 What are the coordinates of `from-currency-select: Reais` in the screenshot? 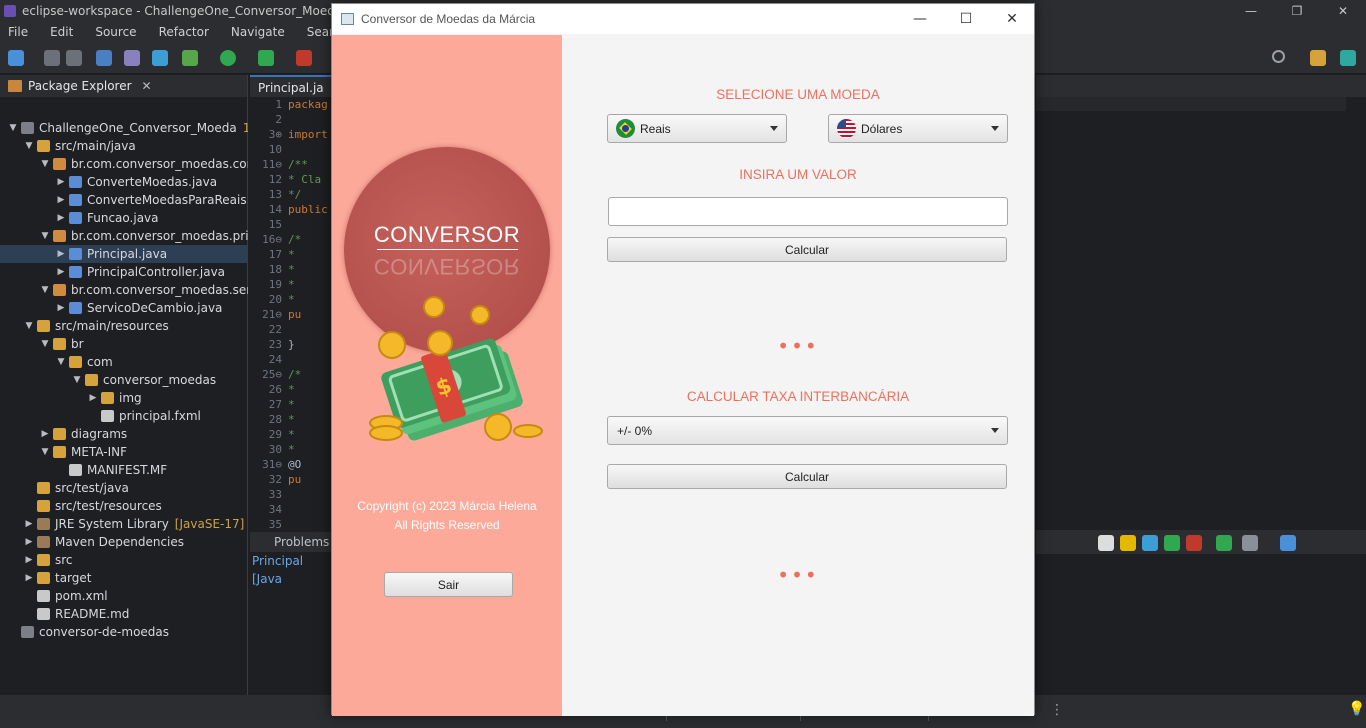 It's located at (697, 128).